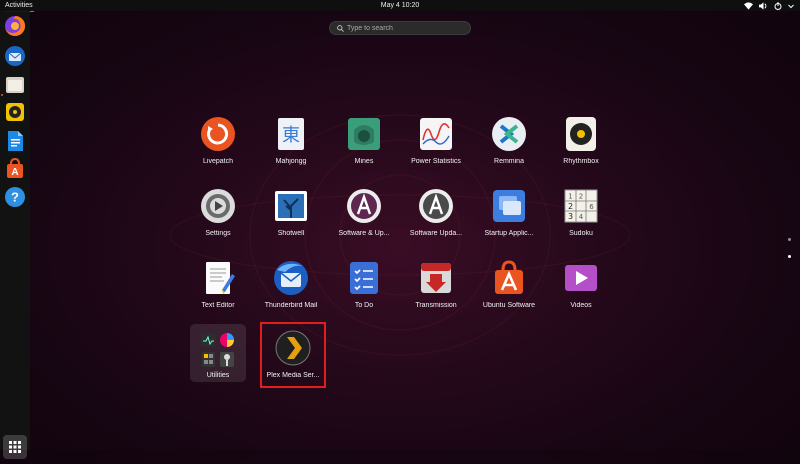  I want to click on folder-utilities: Utilities, so click(218, 353).